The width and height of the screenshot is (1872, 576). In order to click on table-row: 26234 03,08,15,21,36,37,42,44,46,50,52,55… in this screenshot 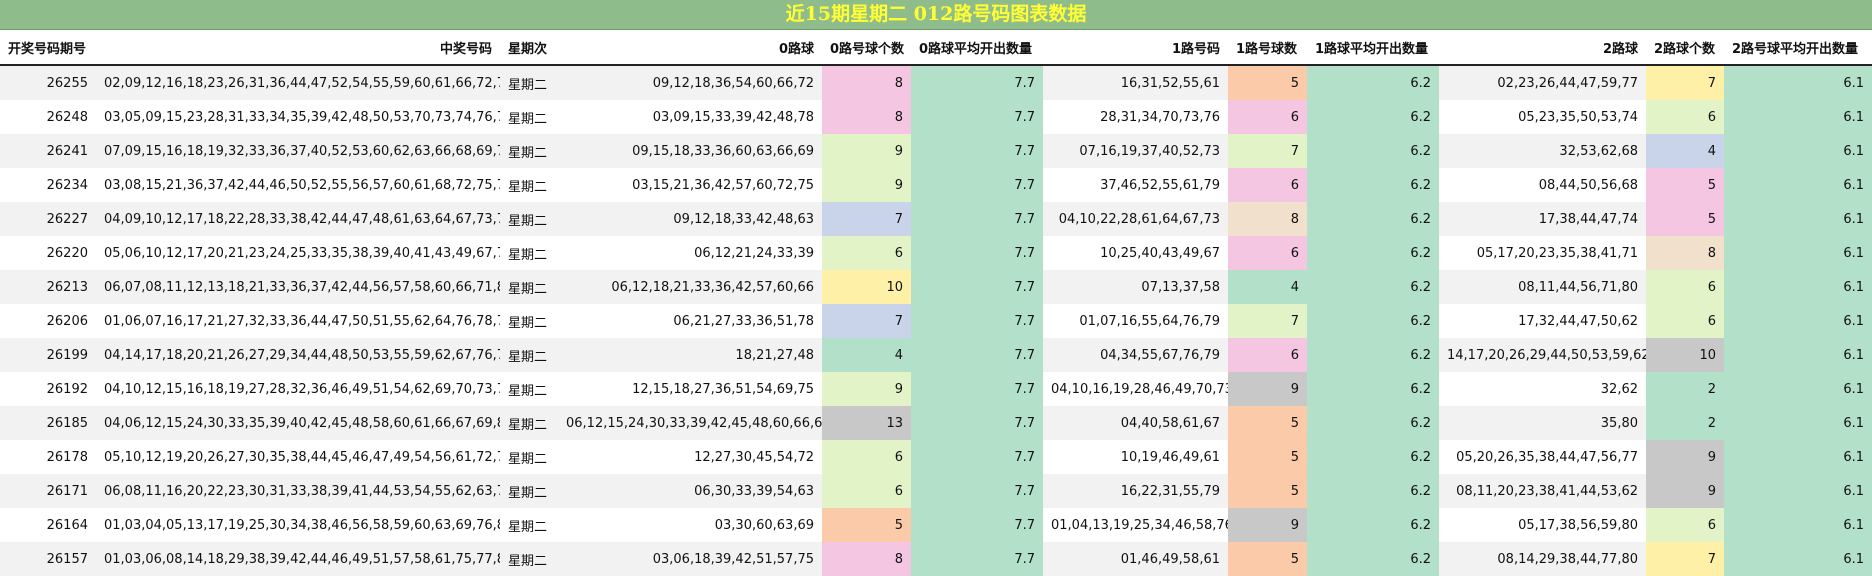, I will do `click(936, 185)`.